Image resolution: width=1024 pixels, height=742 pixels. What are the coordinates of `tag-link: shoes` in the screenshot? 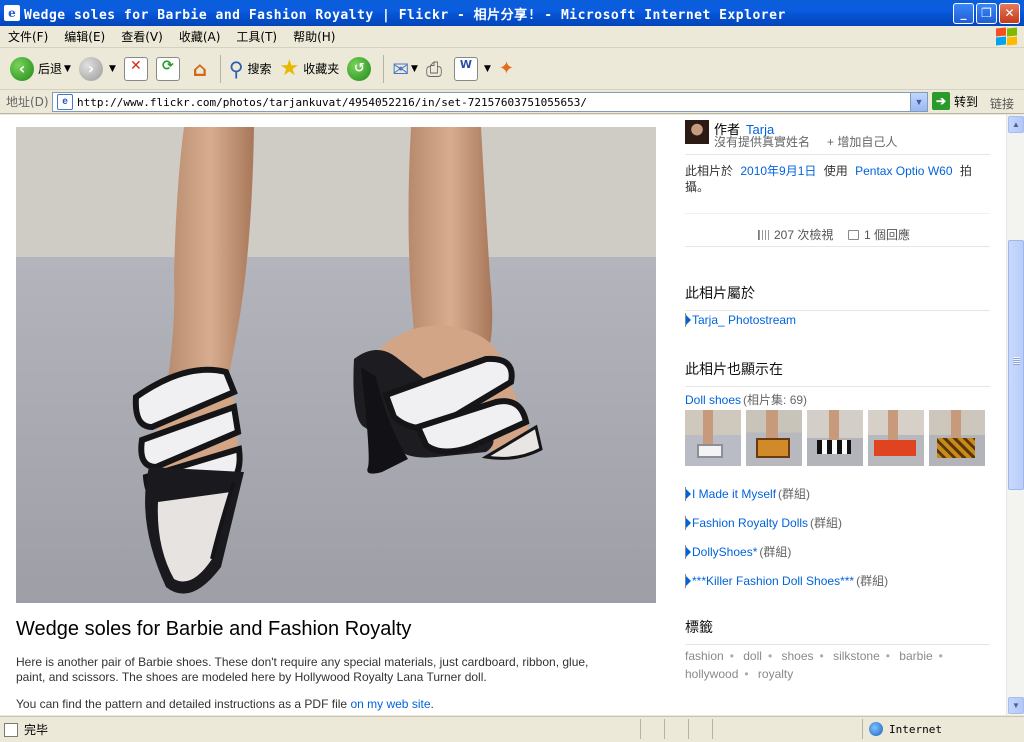 It's located at (797, 656).